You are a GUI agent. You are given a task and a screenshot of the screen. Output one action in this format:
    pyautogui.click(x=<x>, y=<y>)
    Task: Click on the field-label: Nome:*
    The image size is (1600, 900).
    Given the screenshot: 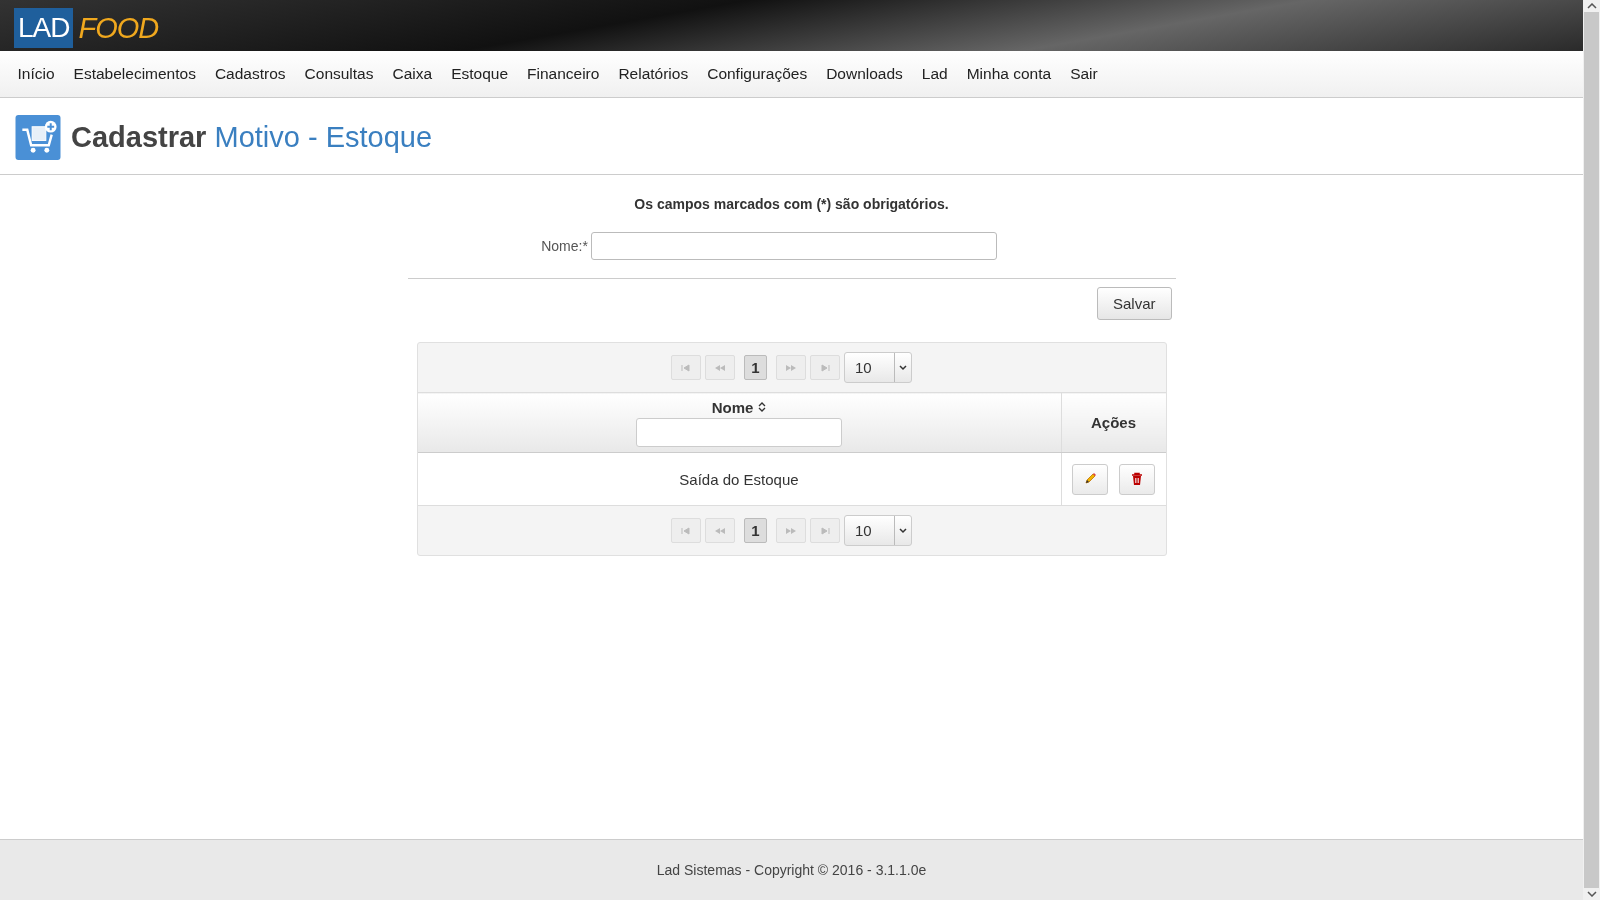 What is the action you would take?
    pyautogui.click(x=564, y=246)
    